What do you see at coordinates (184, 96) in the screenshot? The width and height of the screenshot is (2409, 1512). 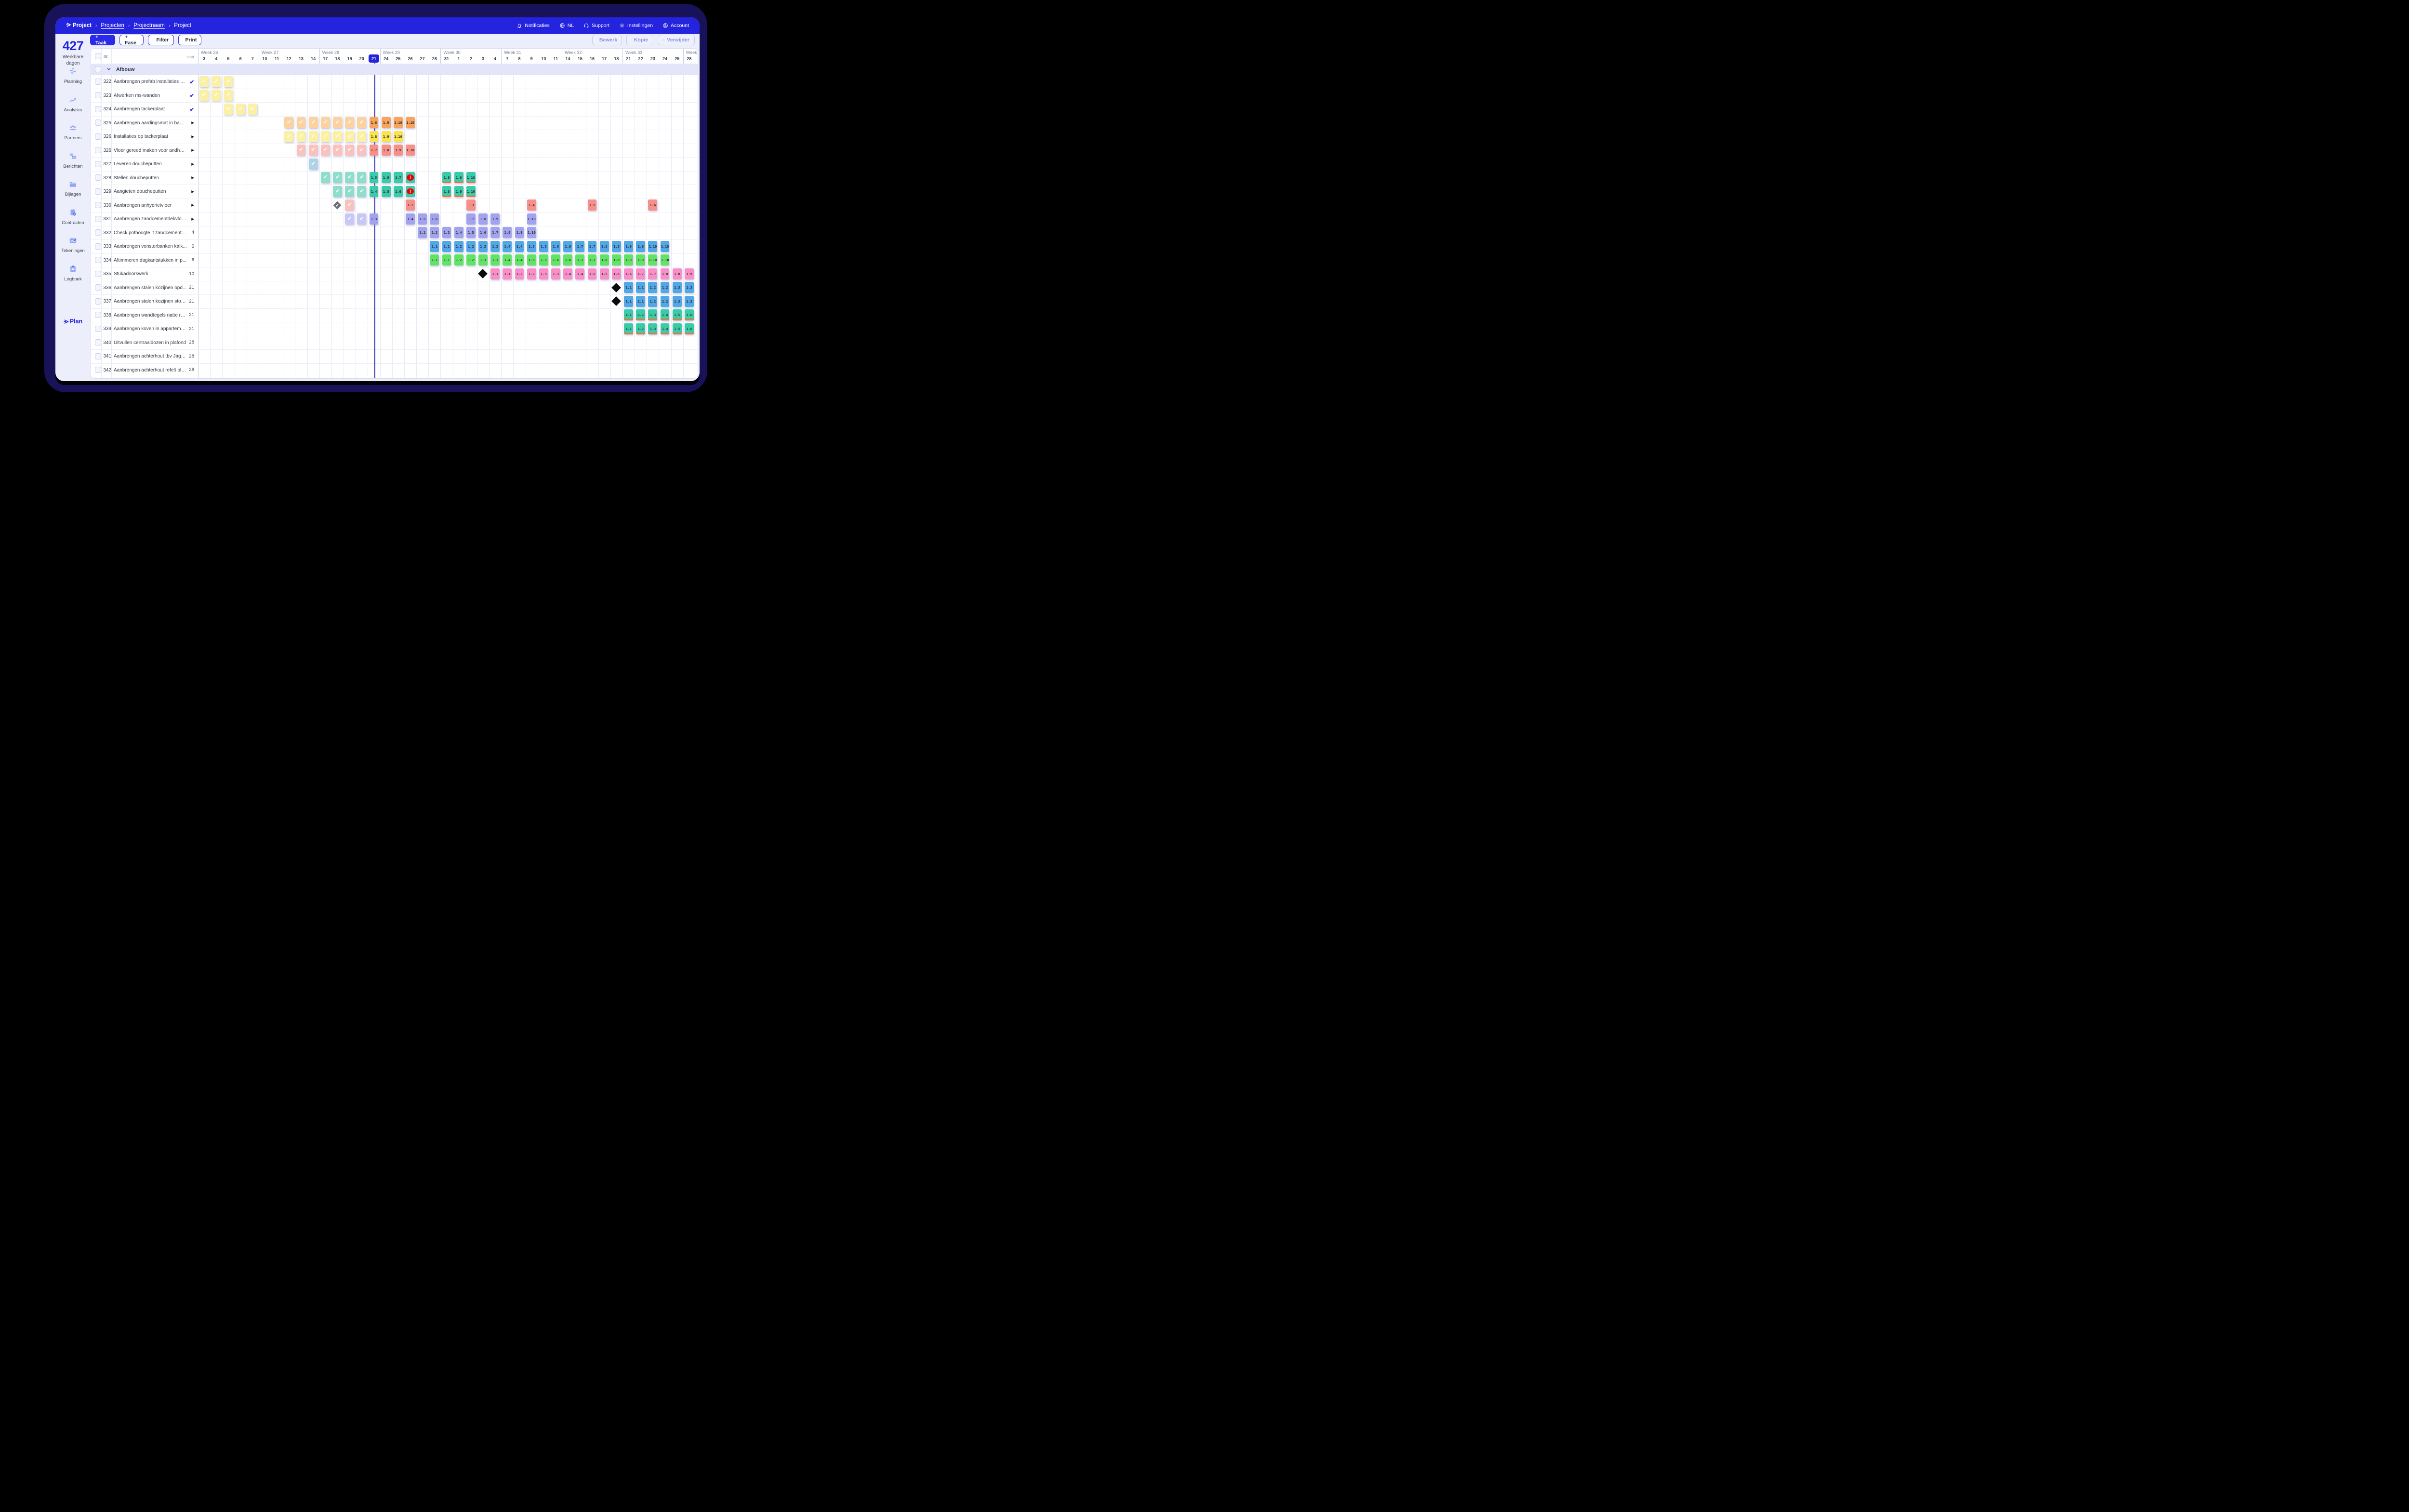 I see `task-status-done: ✔` at bounding box center [184, 96].